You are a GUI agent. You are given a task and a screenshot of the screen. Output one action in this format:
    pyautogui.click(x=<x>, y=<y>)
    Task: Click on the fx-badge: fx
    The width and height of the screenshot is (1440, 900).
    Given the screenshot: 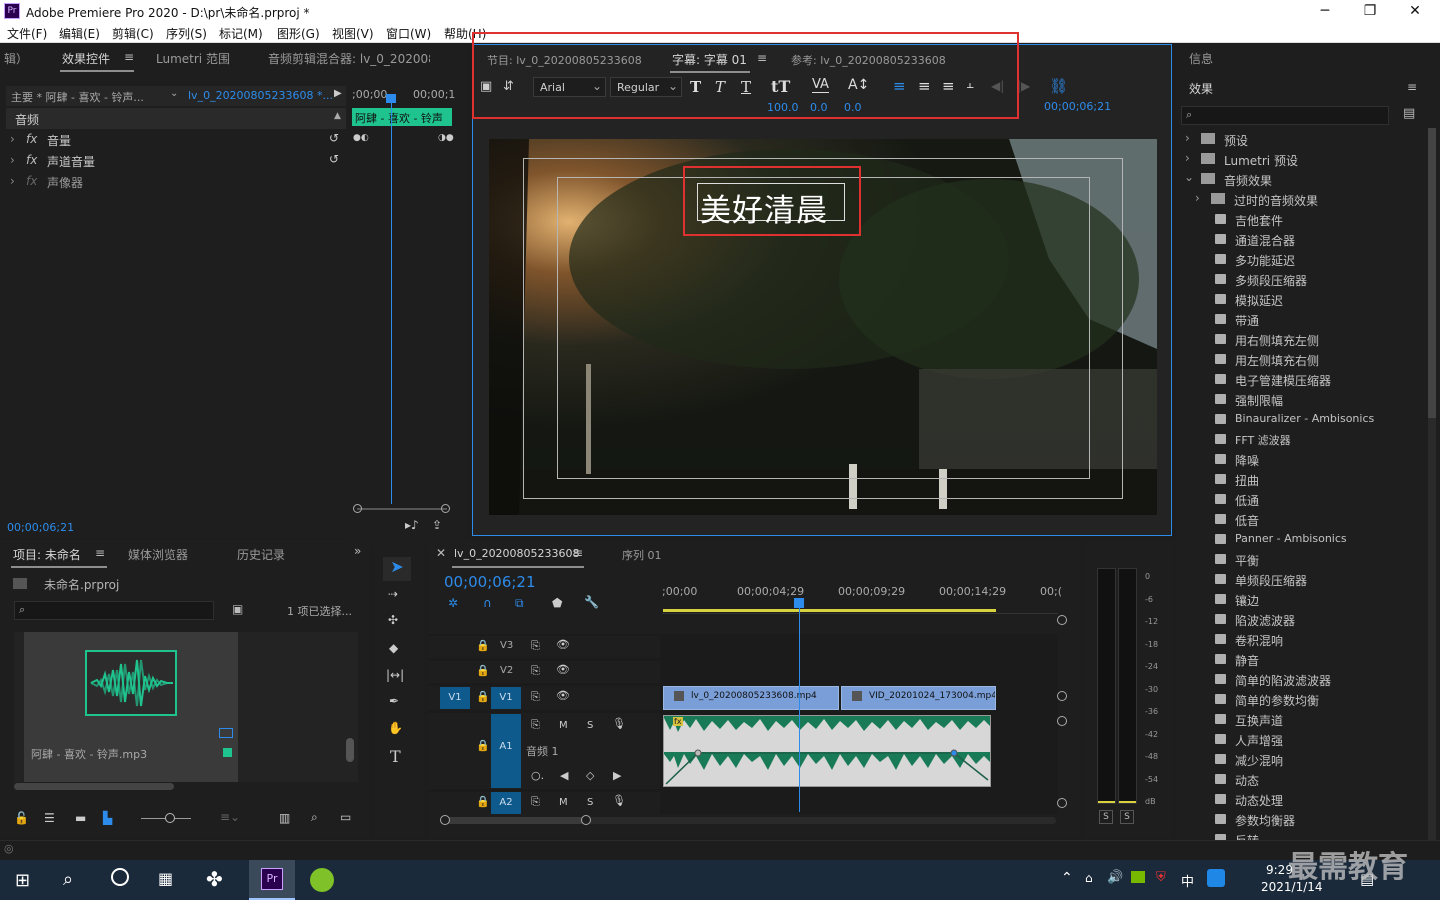 What is the action you would take?
    pyautogui.click(x=31, y=181)
    